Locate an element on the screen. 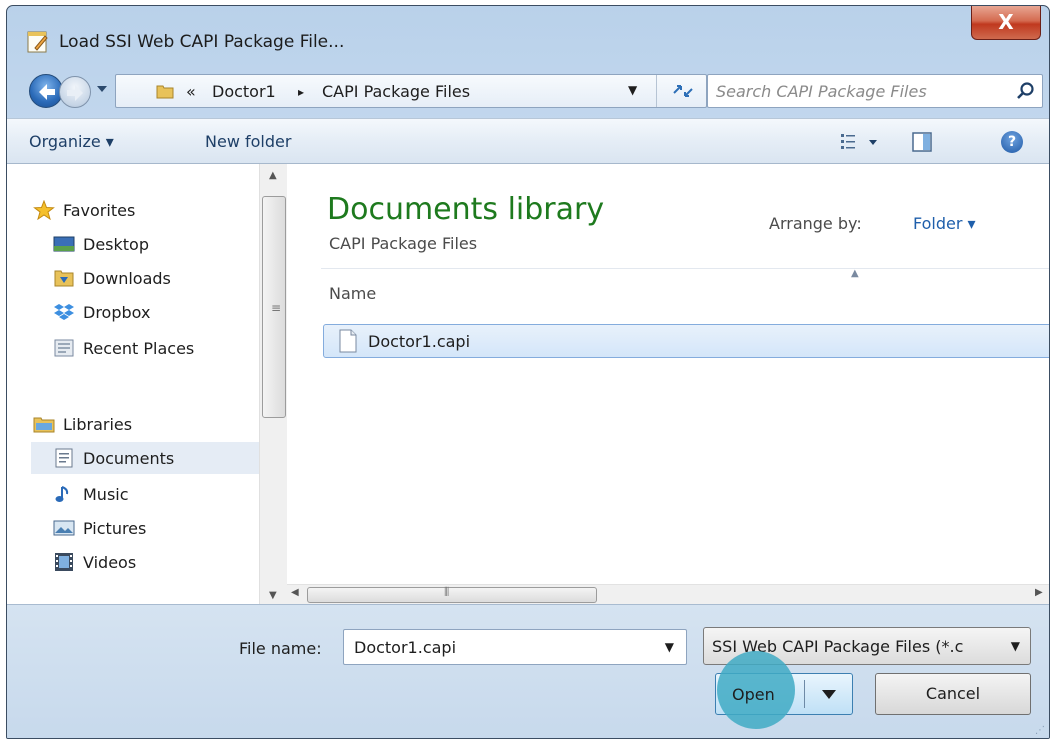 This screenshot has width=1054, height=742. document-edit-icon is located at coordinates (37, 42).